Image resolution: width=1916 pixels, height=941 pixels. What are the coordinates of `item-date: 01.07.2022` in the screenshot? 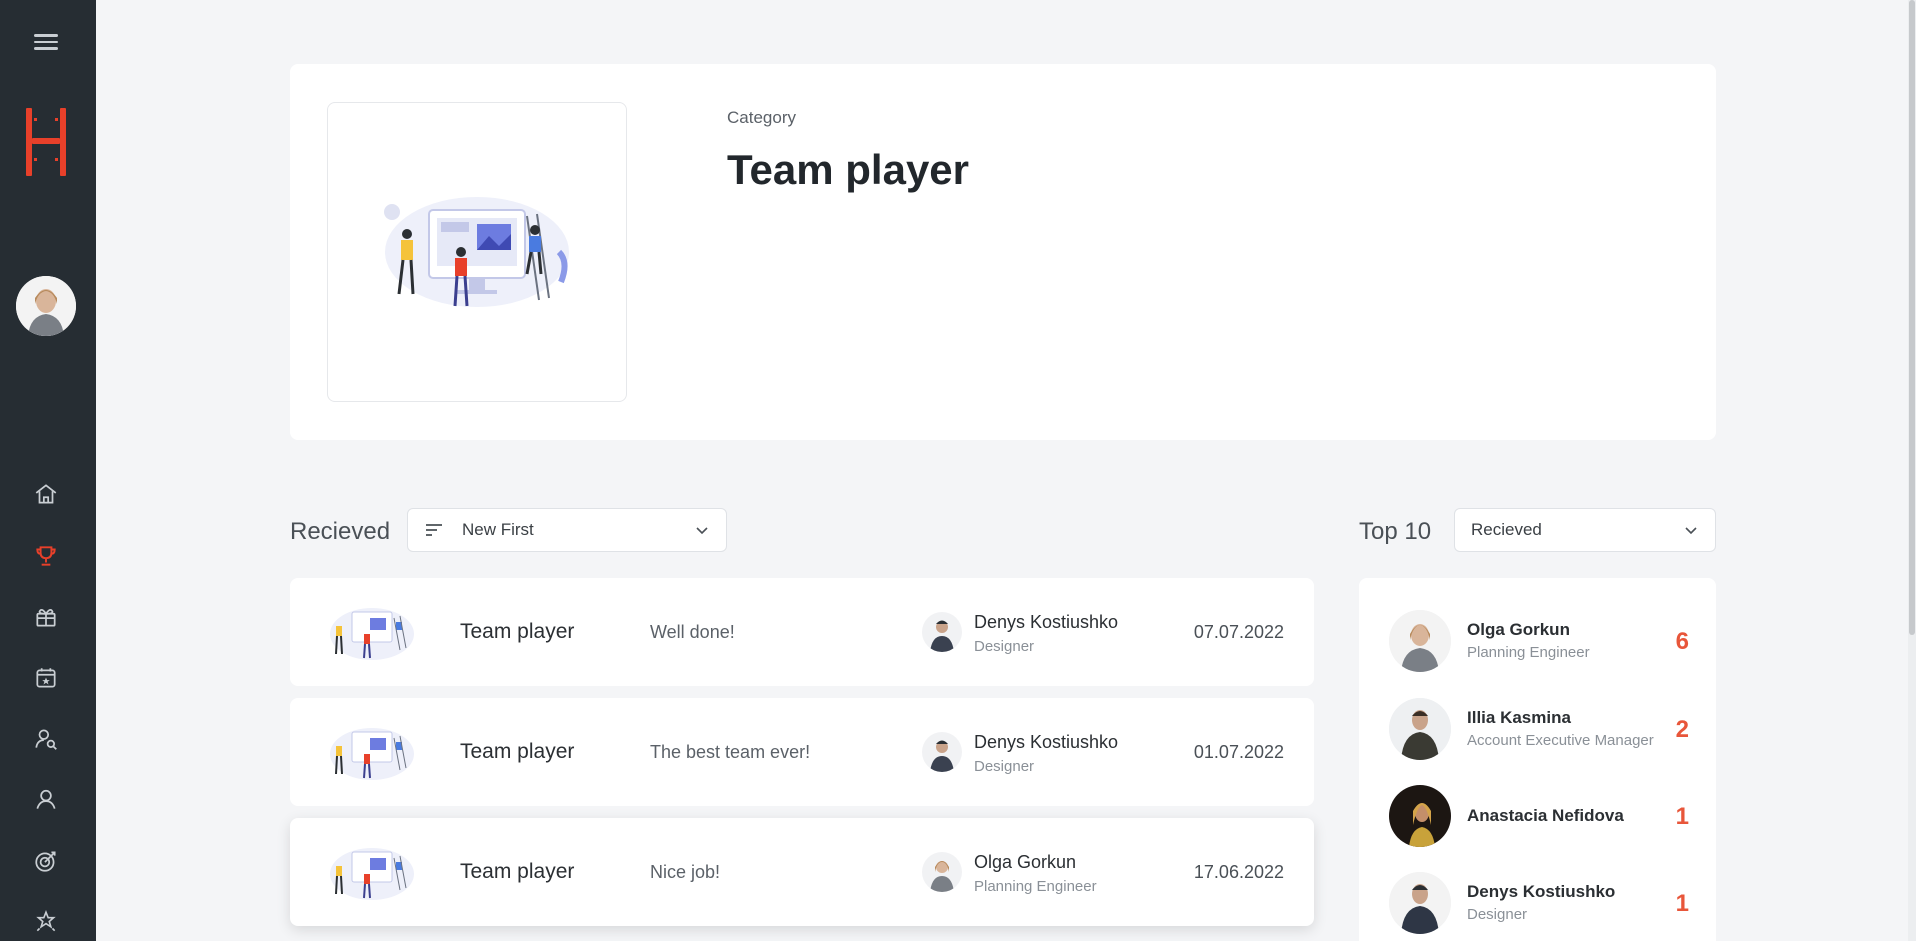 It's located at (1238, 752).